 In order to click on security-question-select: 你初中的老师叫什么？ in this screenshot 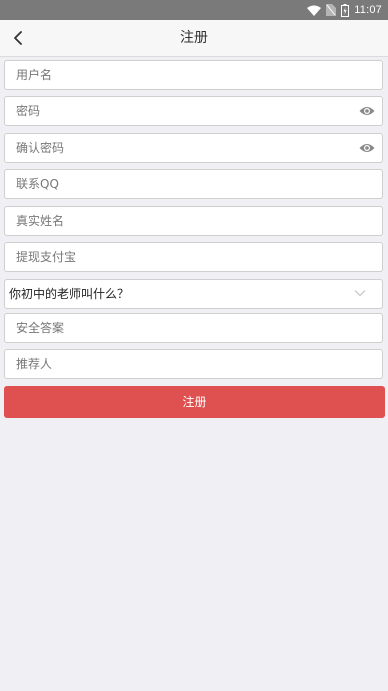, I will do `click(193, 294)`.